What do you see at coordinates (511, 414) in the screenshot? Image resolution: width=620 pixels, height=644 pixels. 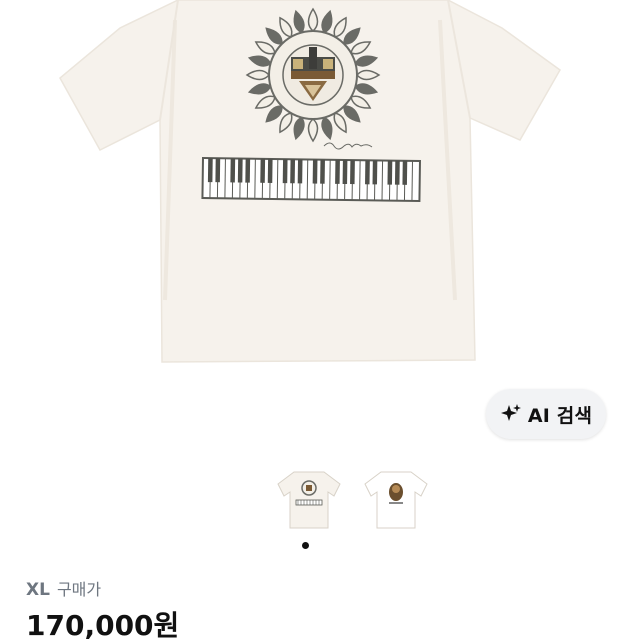 I see `sparkle-icon` at bounding box center [511, 414].